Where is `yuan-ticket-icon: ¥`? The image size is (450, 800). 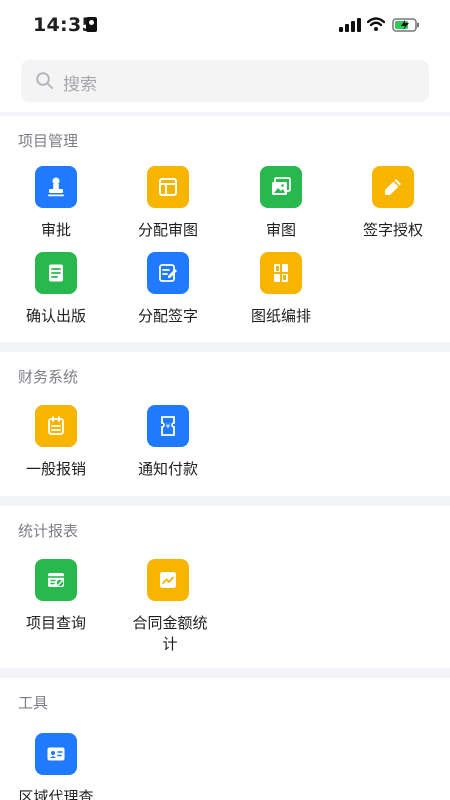 yuan-ticket-icon: ¥ is located at coordinates (168, 426).